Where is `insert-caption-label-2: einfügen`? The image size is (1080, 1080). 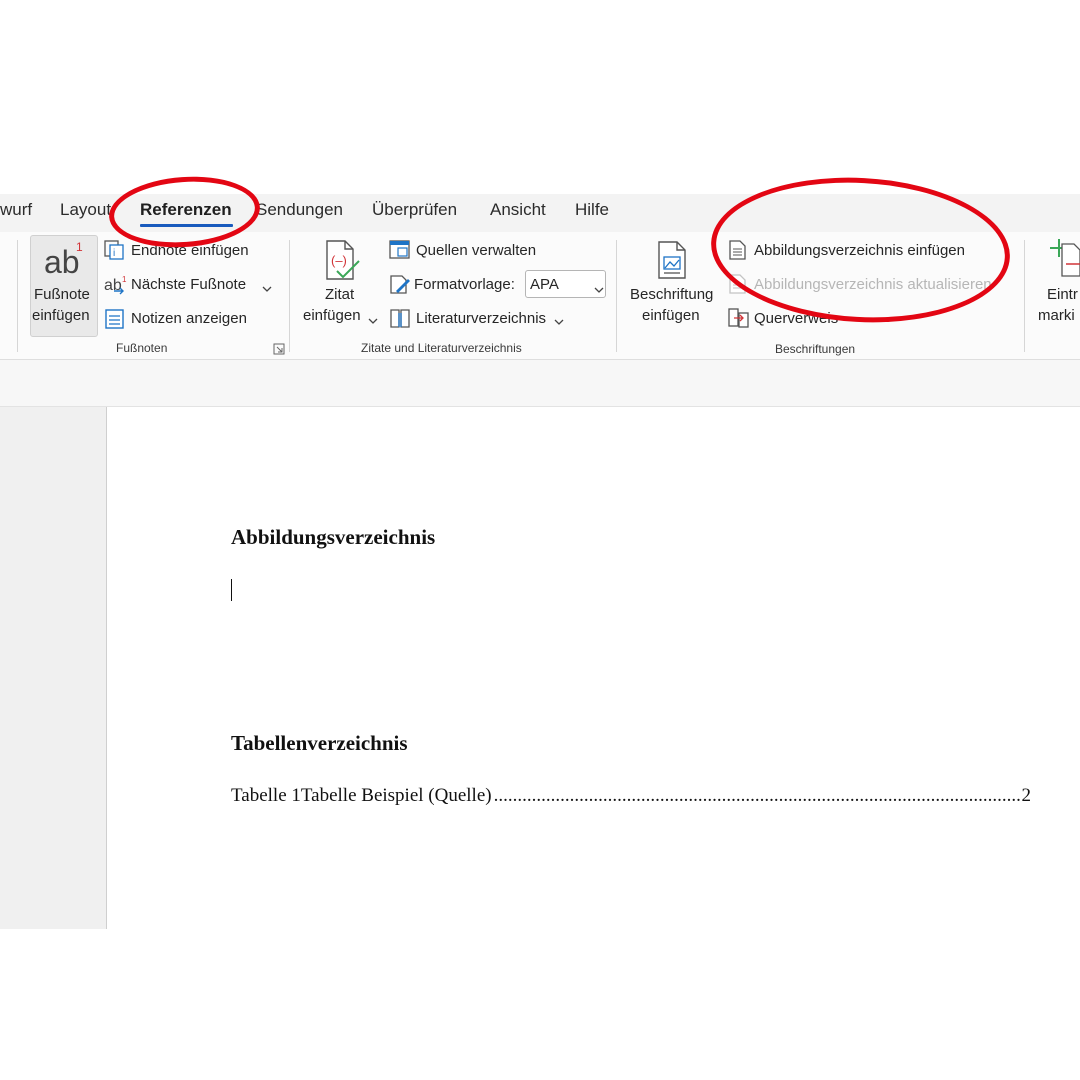
insert-caption-label-2: einfügen is located at coordinates (671, 315).